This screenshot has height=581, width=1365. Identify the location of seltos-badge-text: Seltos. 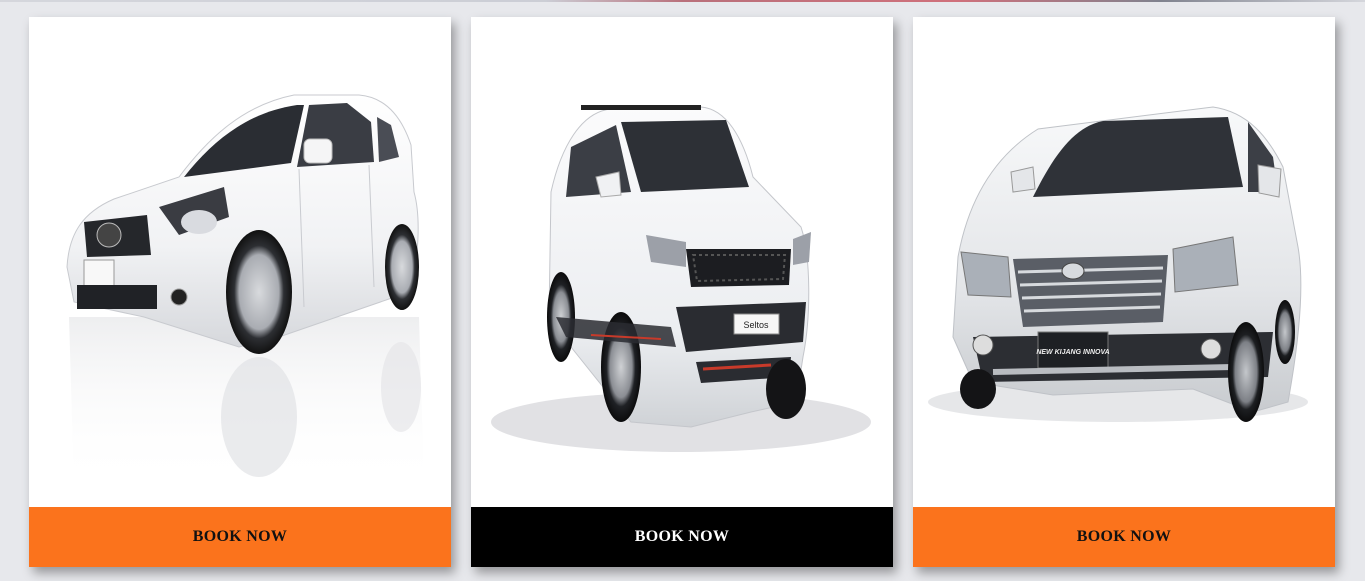
(756, 325).